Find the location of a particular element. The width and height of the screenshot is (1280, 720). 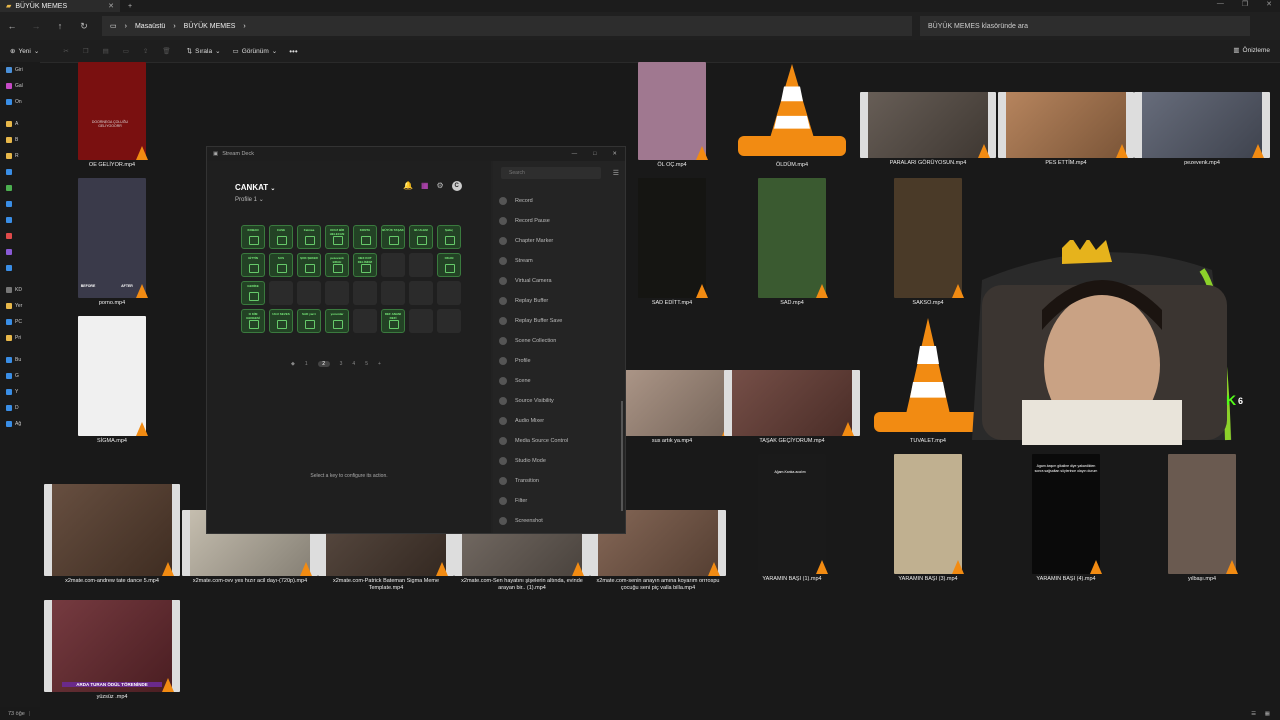

sidebar-item: Bu is located at coordinates (20, 360).